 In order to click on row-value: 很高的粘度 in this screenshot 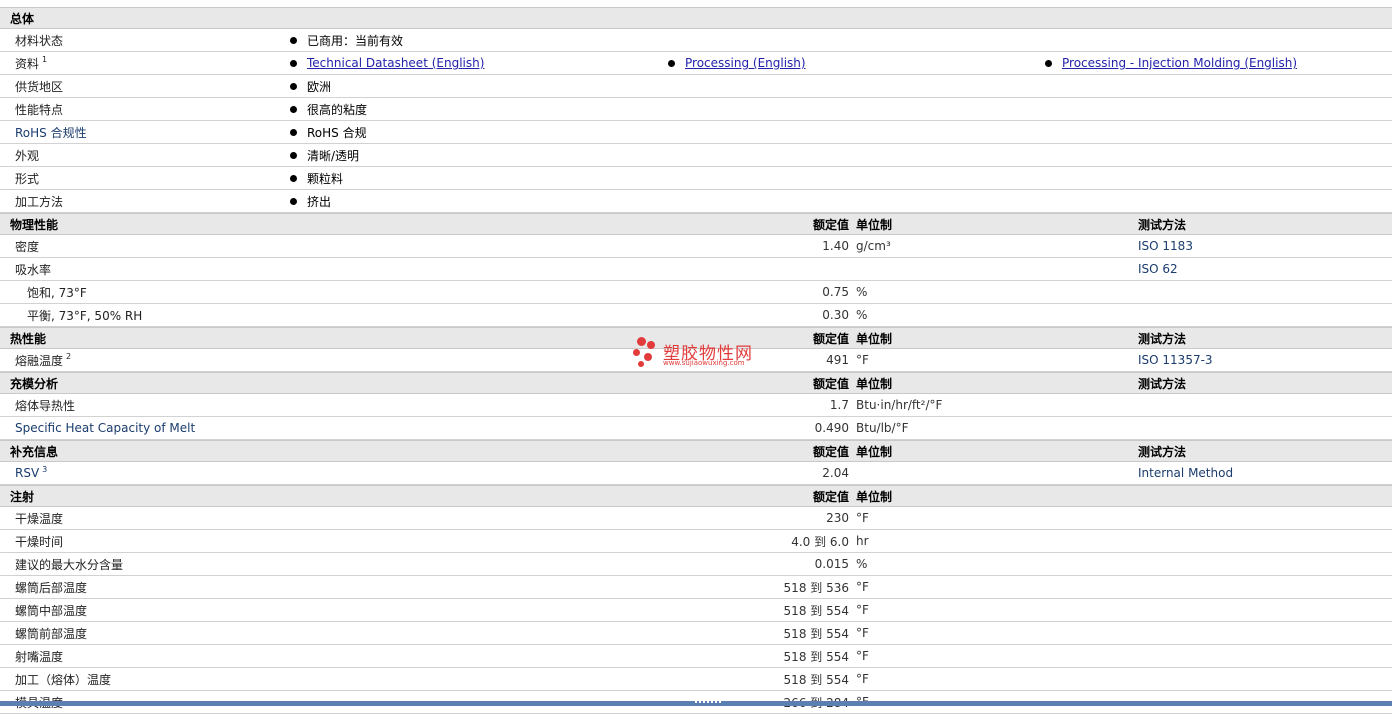, I will do `click(328, 109)`.